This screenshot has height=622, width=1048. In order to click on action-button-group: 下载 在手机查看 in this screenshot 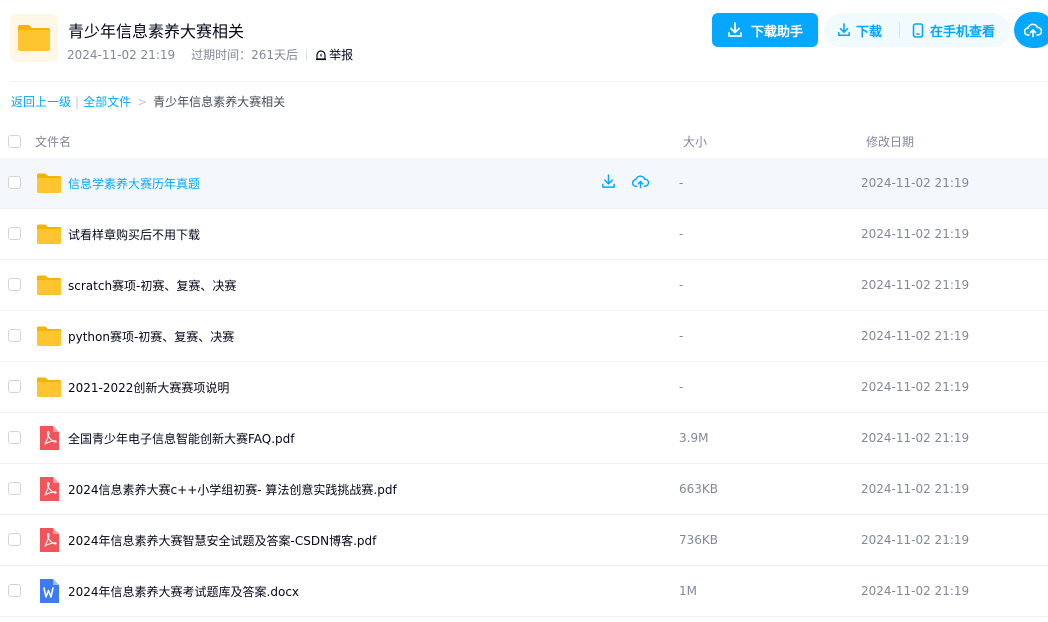, I will do `click(917, 30)`.